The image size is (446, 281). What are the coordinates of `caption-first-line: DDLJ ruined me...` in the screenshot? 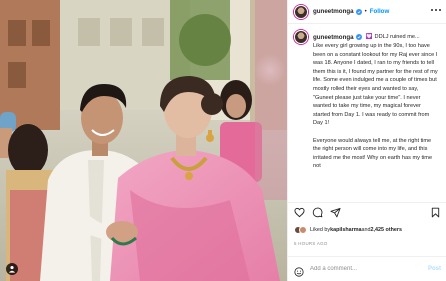 It's located at (397, 37).